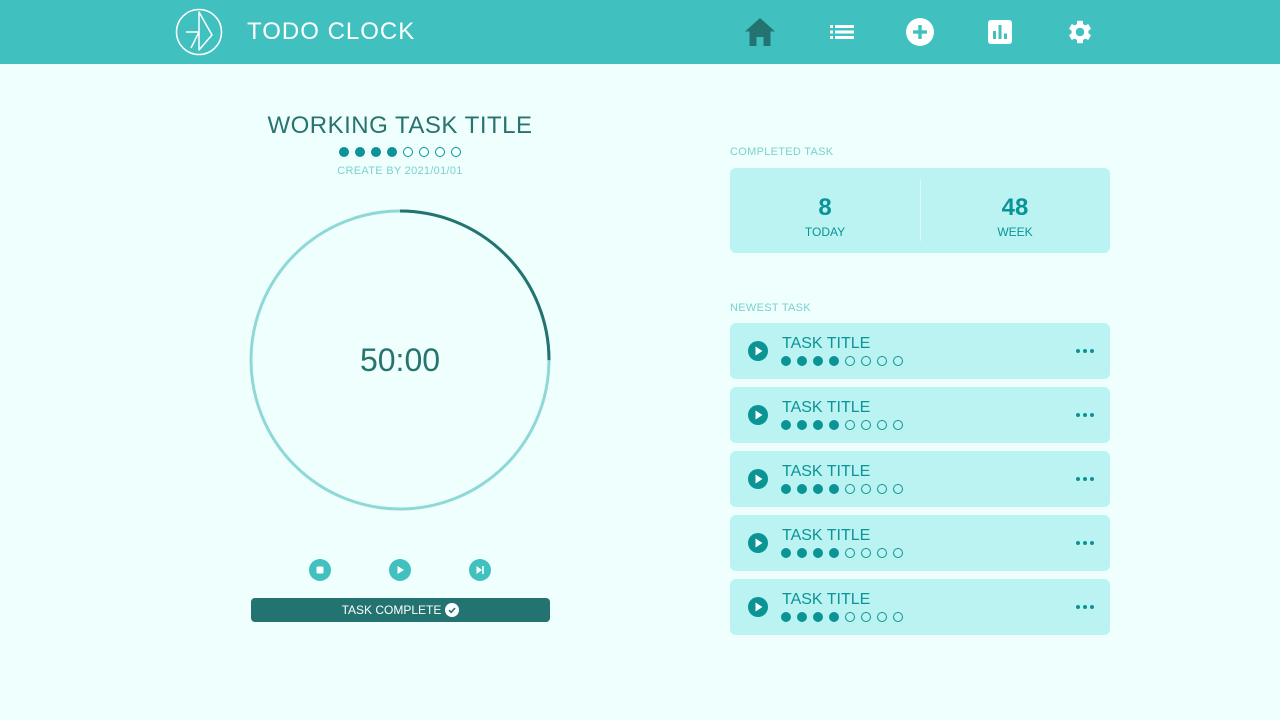 This screenshot has height=720, width=1280. Describe the element at coordinates (1015, 207) in the screenshot. I see `week-count: 48` at that location.